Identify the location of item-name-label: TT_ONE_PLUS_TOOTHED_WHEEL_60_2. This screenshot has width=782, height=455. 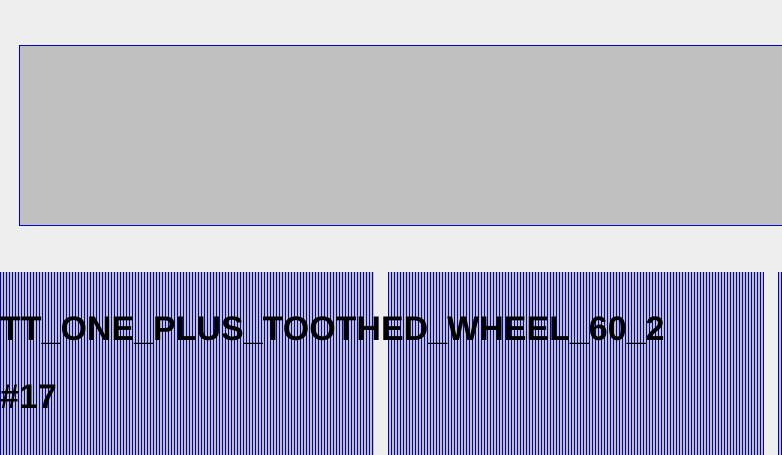
(332, 329).